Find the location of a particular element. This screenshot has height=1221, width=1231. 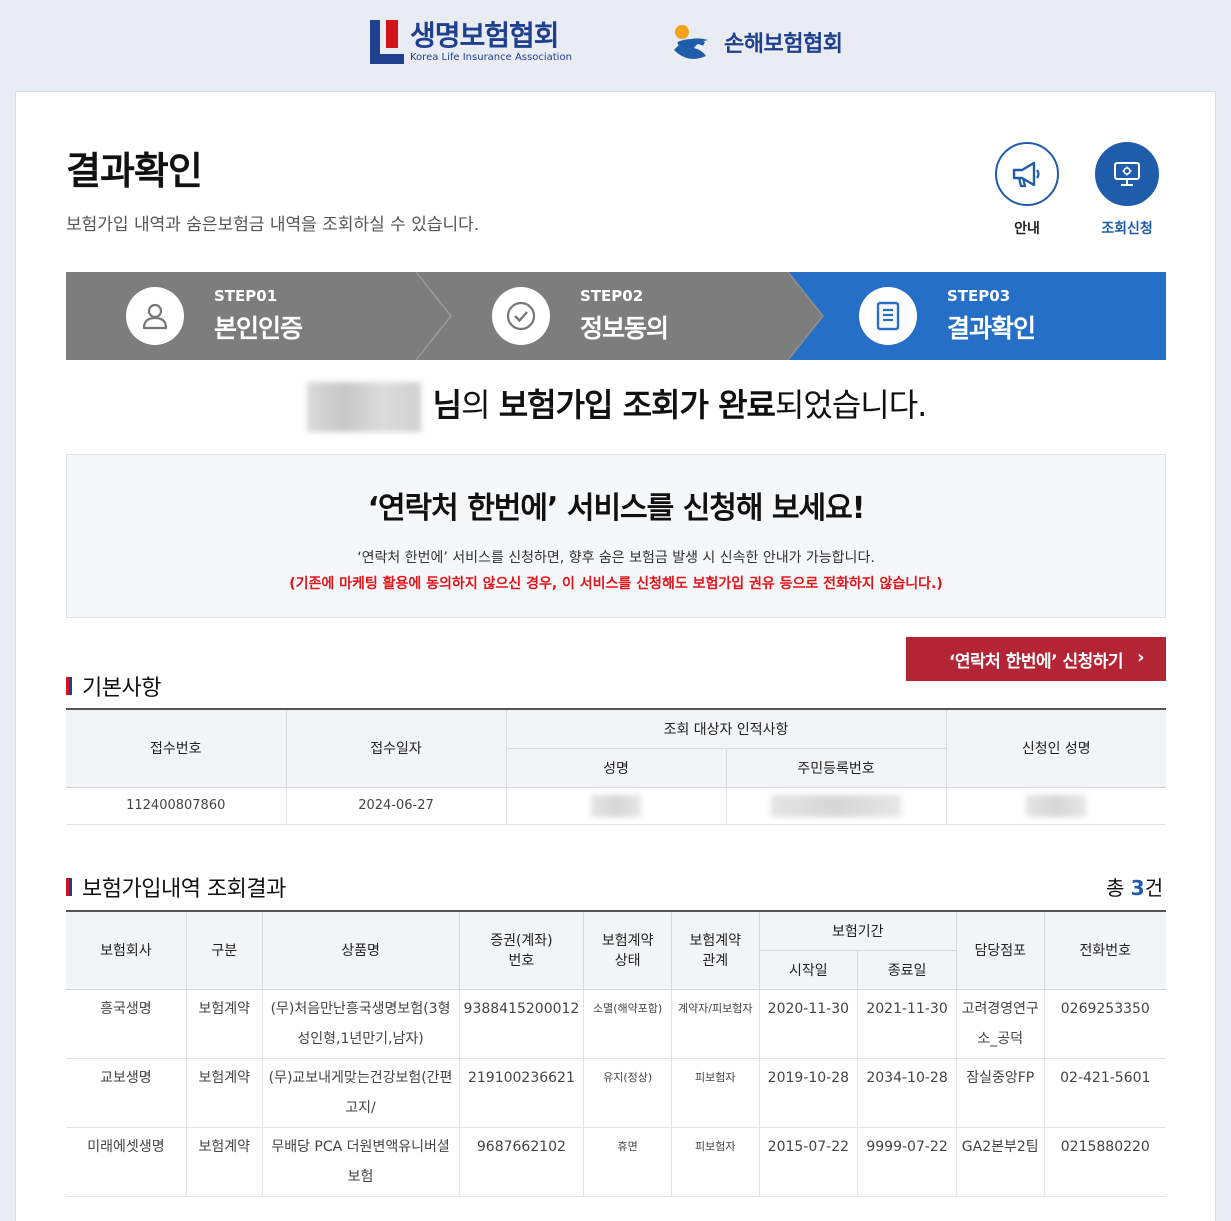

inquiry-apply-label: 조회신청 is located at coordinates (1127, 229).